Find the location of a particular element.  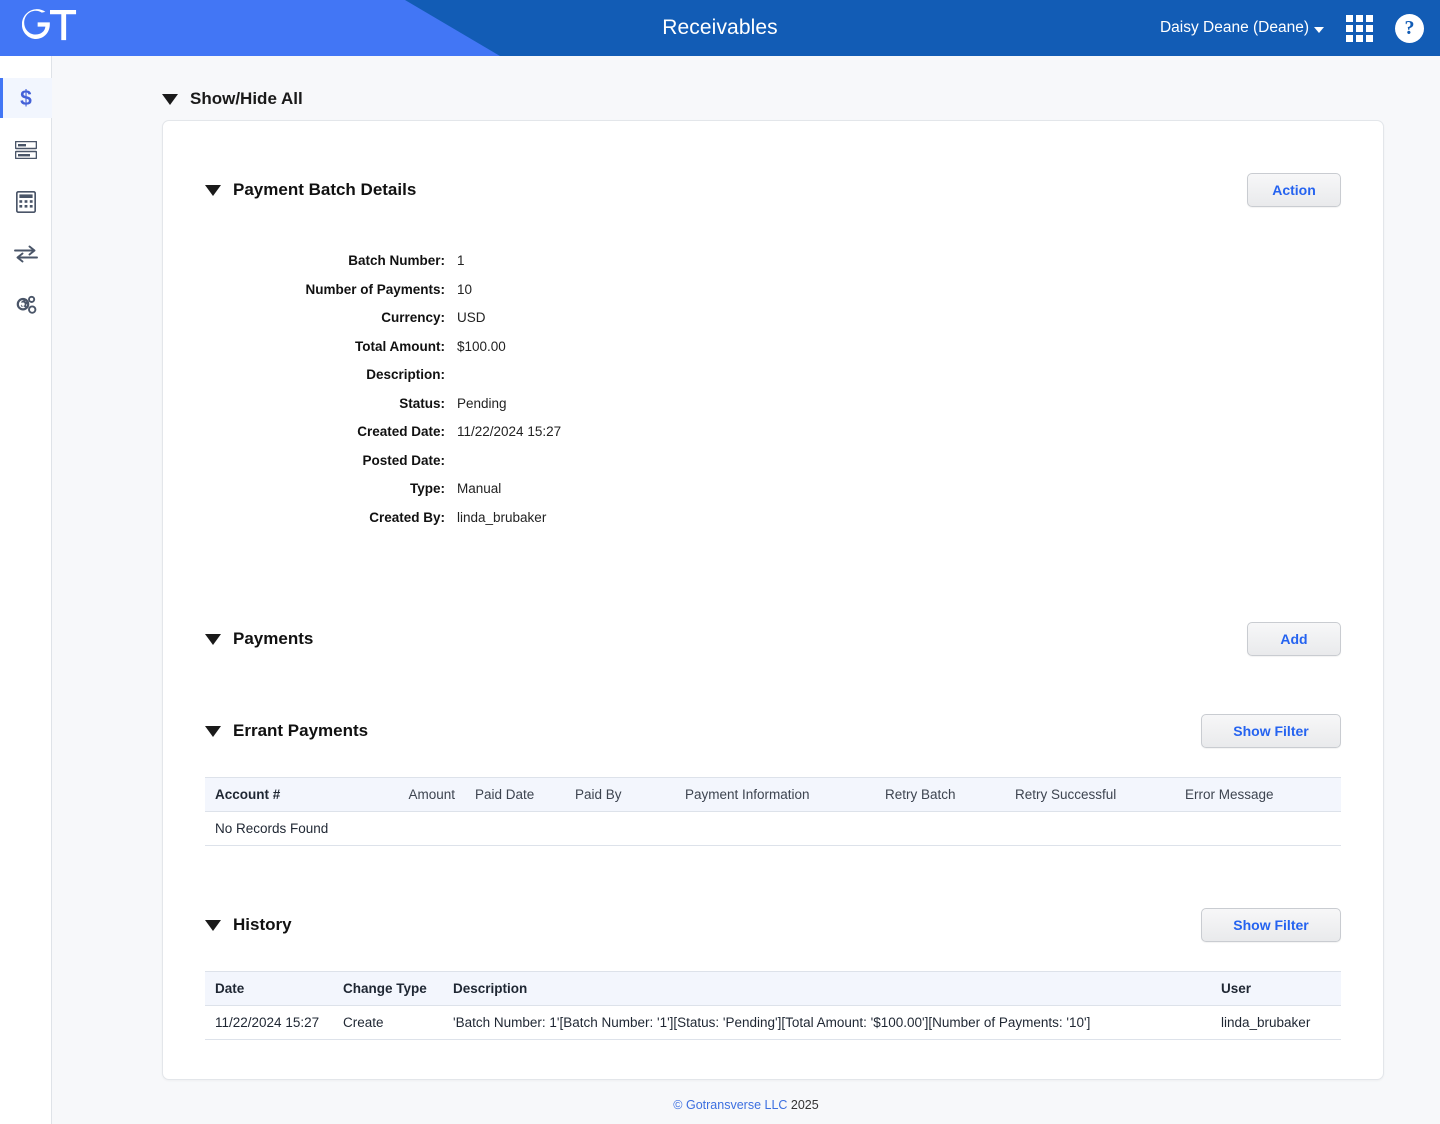

empty-state-message: No Records Found is located at coordinates (773, 828).